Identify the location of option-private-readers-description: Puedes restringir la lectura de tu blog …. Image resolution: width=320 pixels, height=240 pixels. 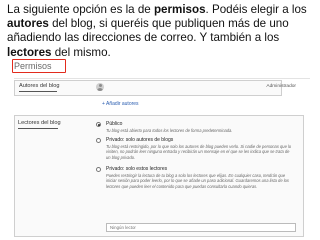
(197, 181).